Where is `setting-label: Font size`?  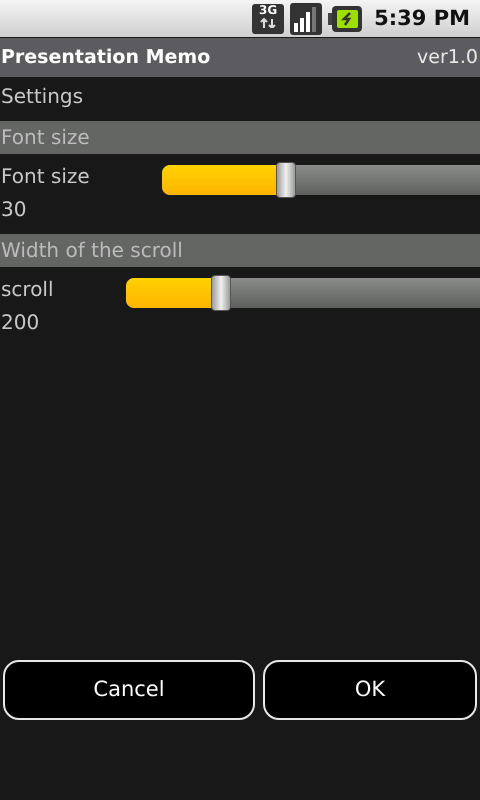
setting-label: Font size is located at coordinates (45, 176).